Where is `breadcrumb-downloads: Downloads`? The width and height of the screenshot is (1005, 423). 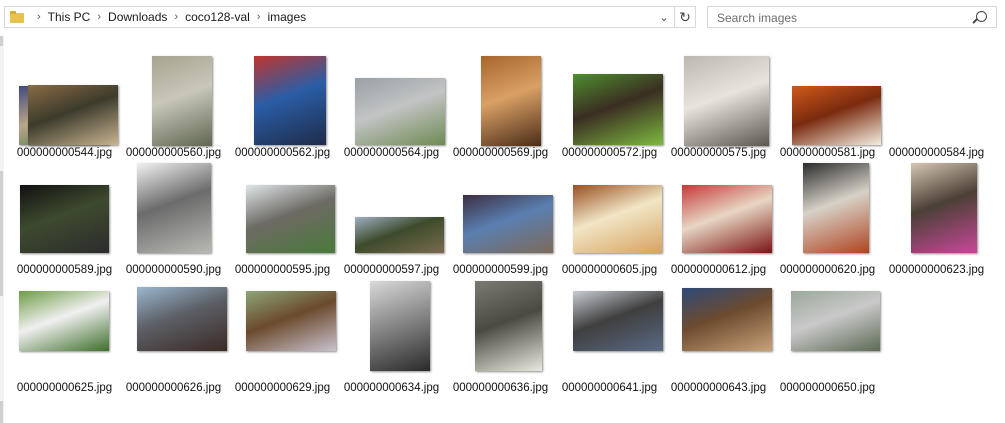 breadcrumb-downloads: Downloads is located at coordinates (137, 17).